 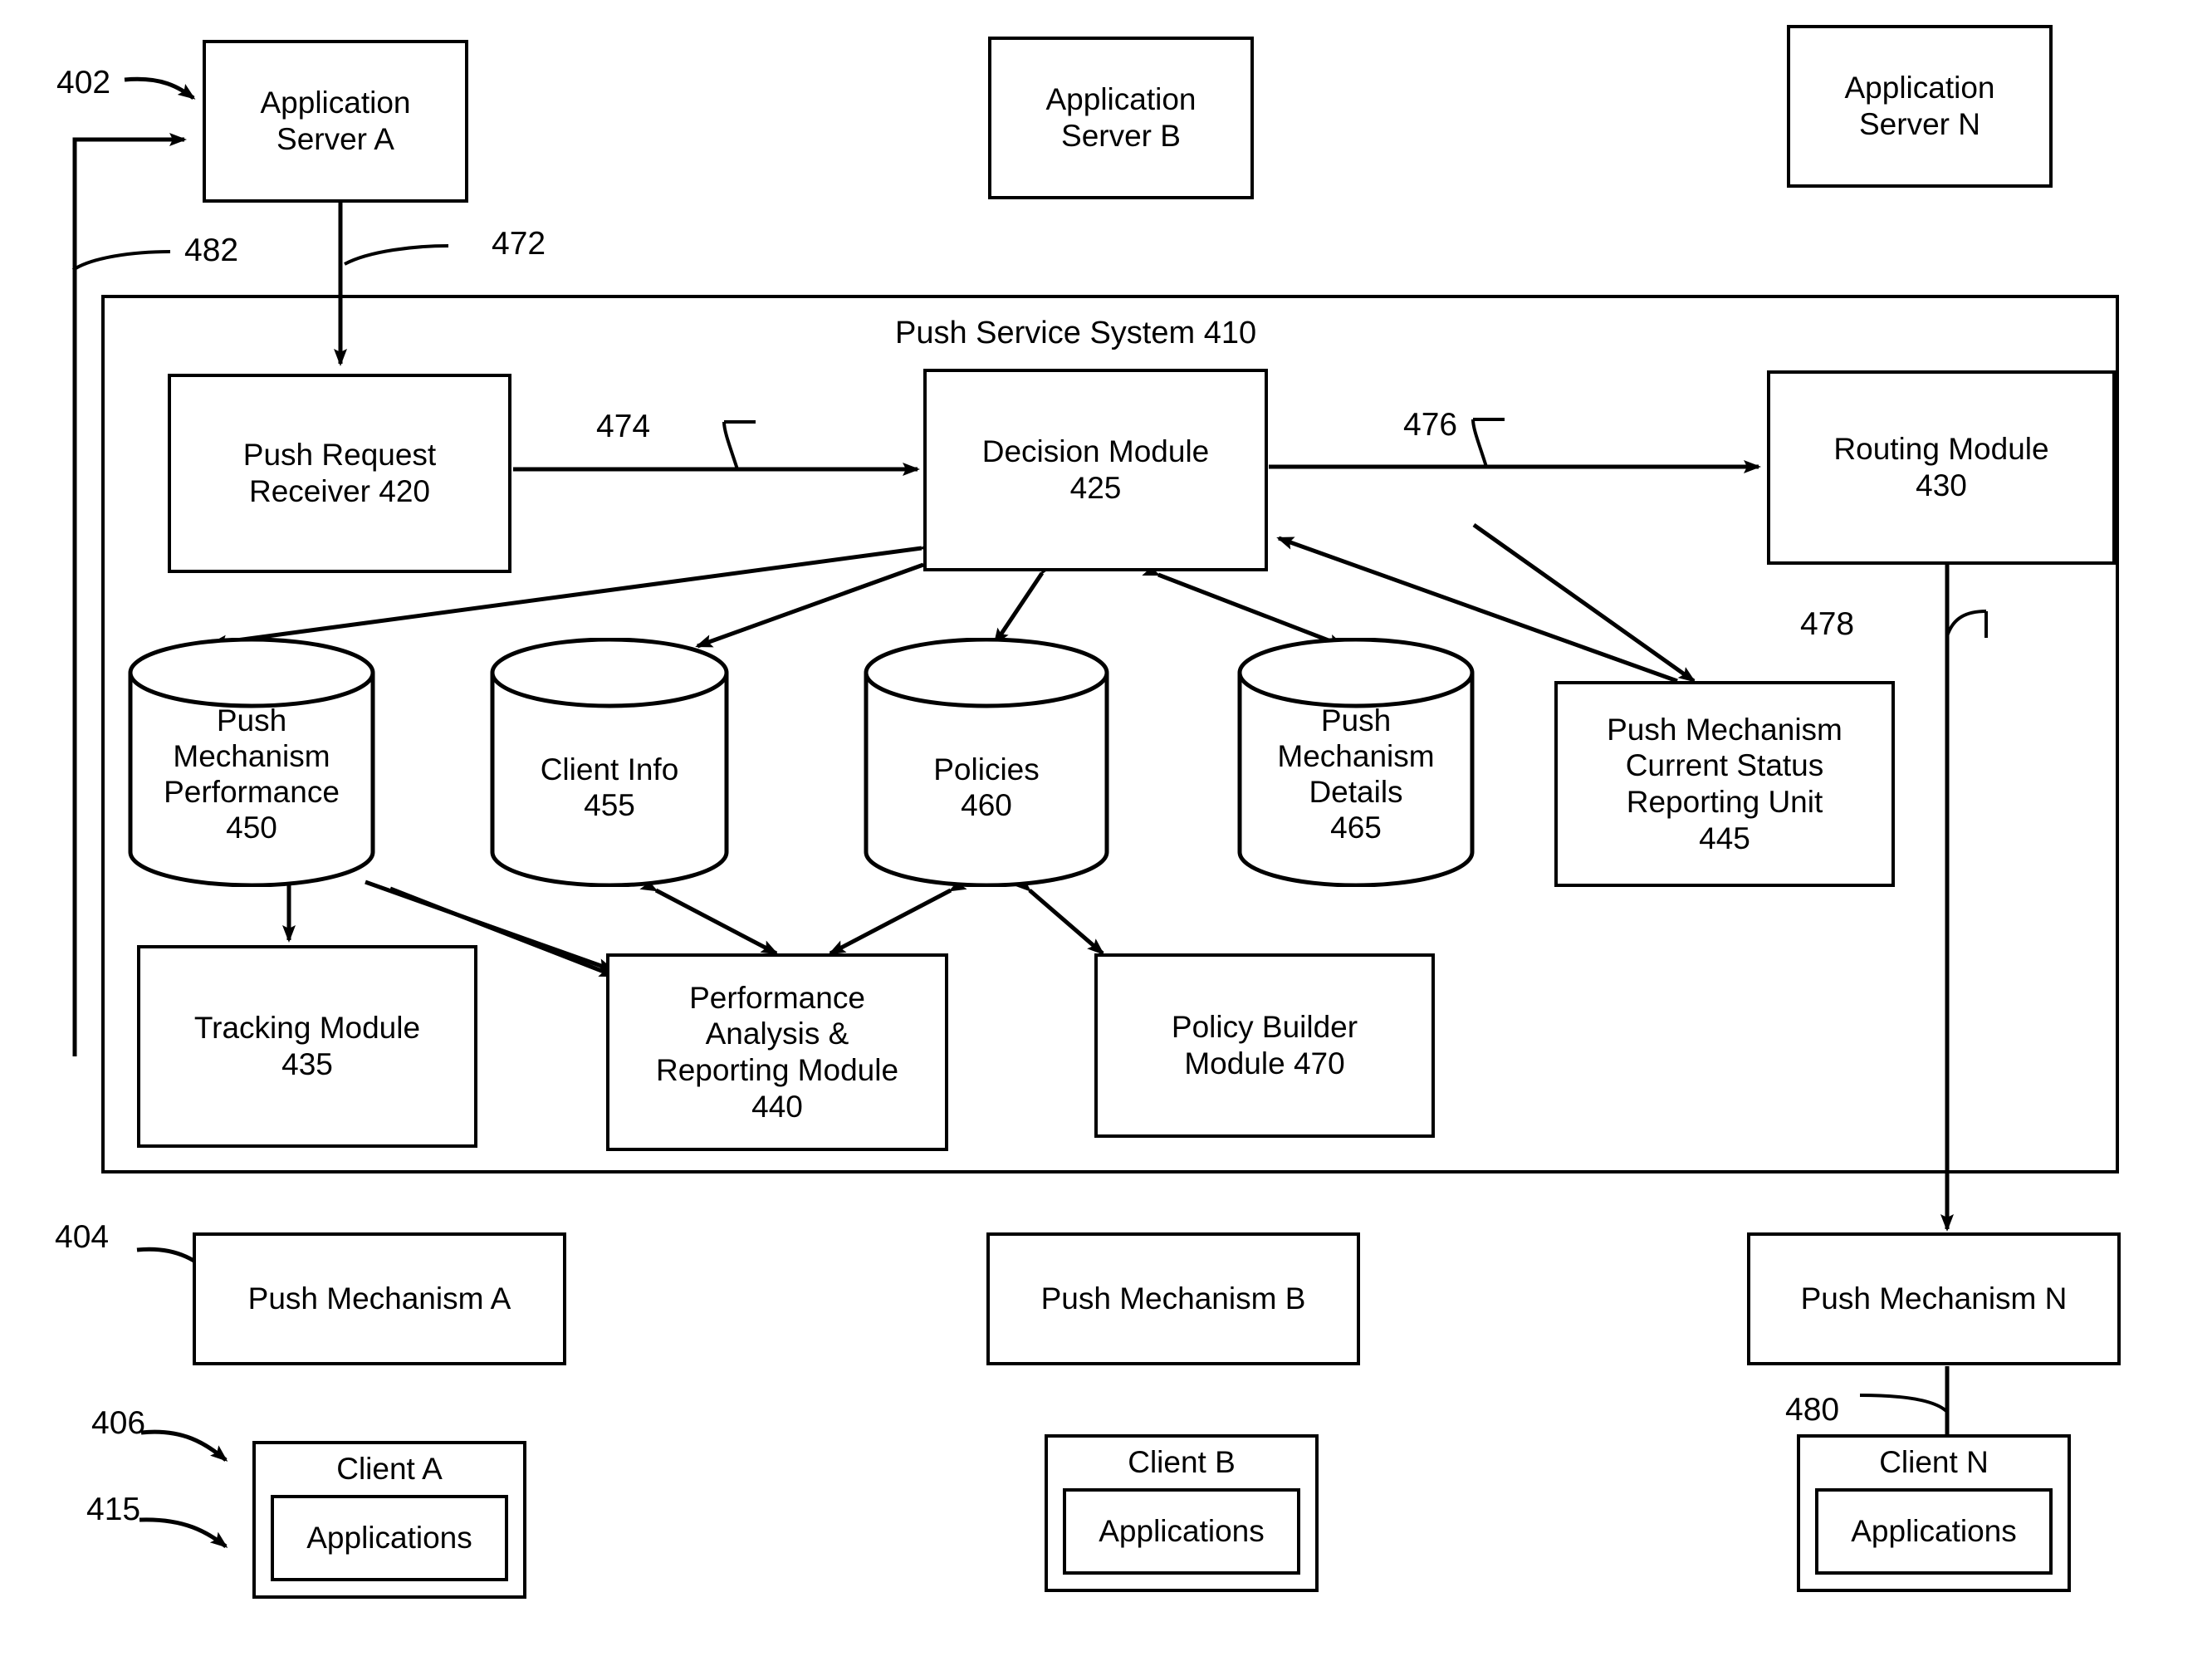 I want to click on policies-store: Policies 460, so click(x=987, y=762).